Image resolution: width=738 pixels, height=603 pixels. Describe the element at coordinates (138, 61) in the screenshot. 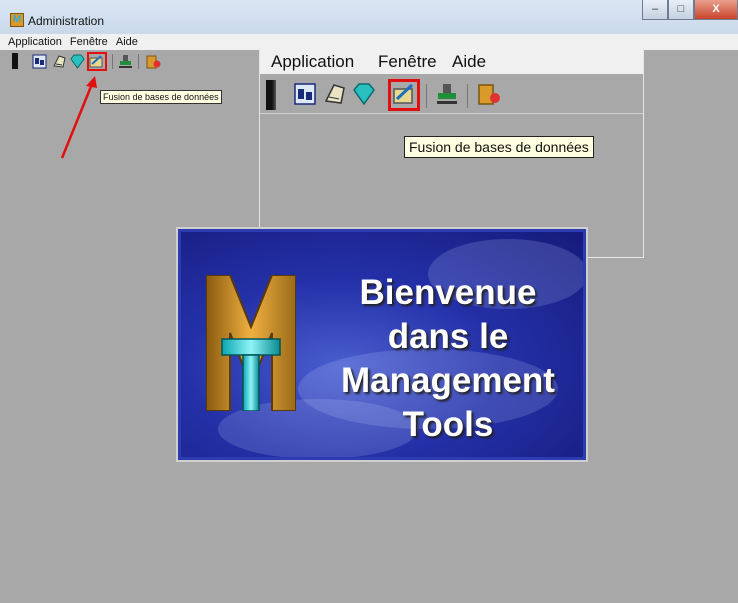

I see `toolbar-separator` at that location.